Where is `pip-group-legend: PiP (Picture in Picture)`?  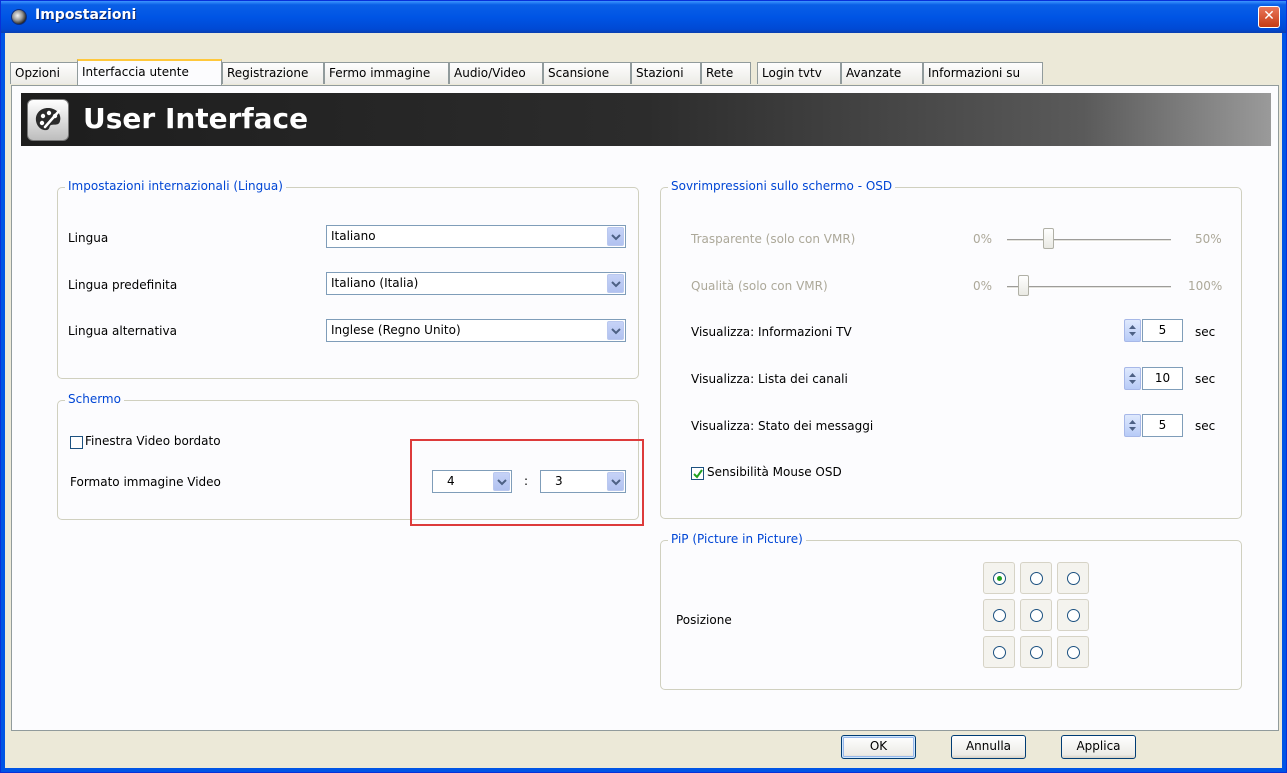 pip-group-legend: PiP (Picture in Picture) is located at coordinates (737, 539).